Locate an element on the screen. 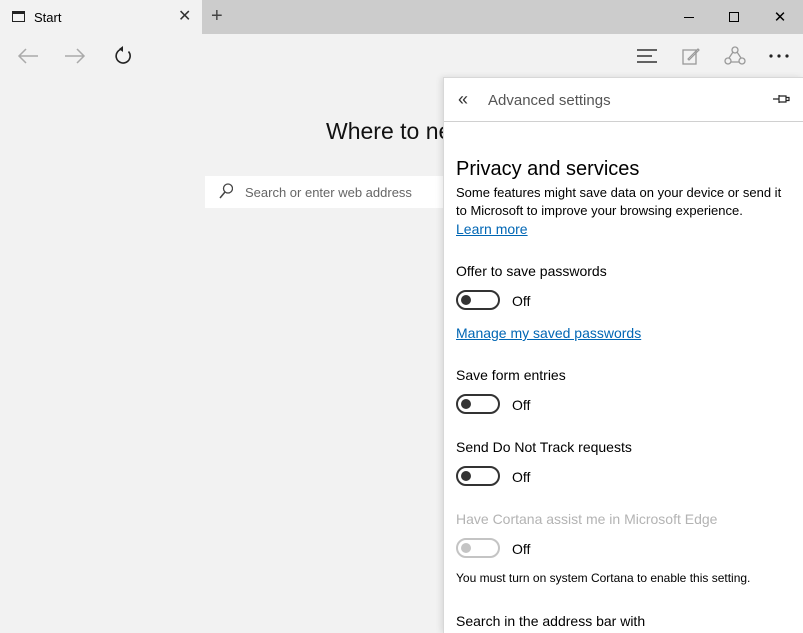 The width and height of the screenshot is (803, 633). back-chevron-icon: « is located at coordinates (463, 99).